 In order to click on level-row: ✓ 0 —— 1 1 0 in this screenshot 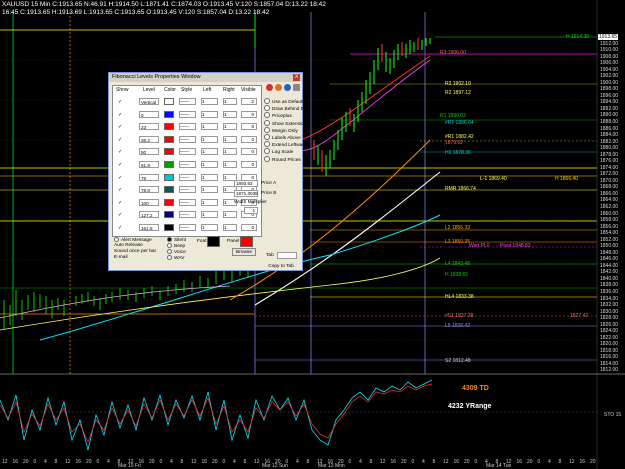, I will do `click(187, 115)`.